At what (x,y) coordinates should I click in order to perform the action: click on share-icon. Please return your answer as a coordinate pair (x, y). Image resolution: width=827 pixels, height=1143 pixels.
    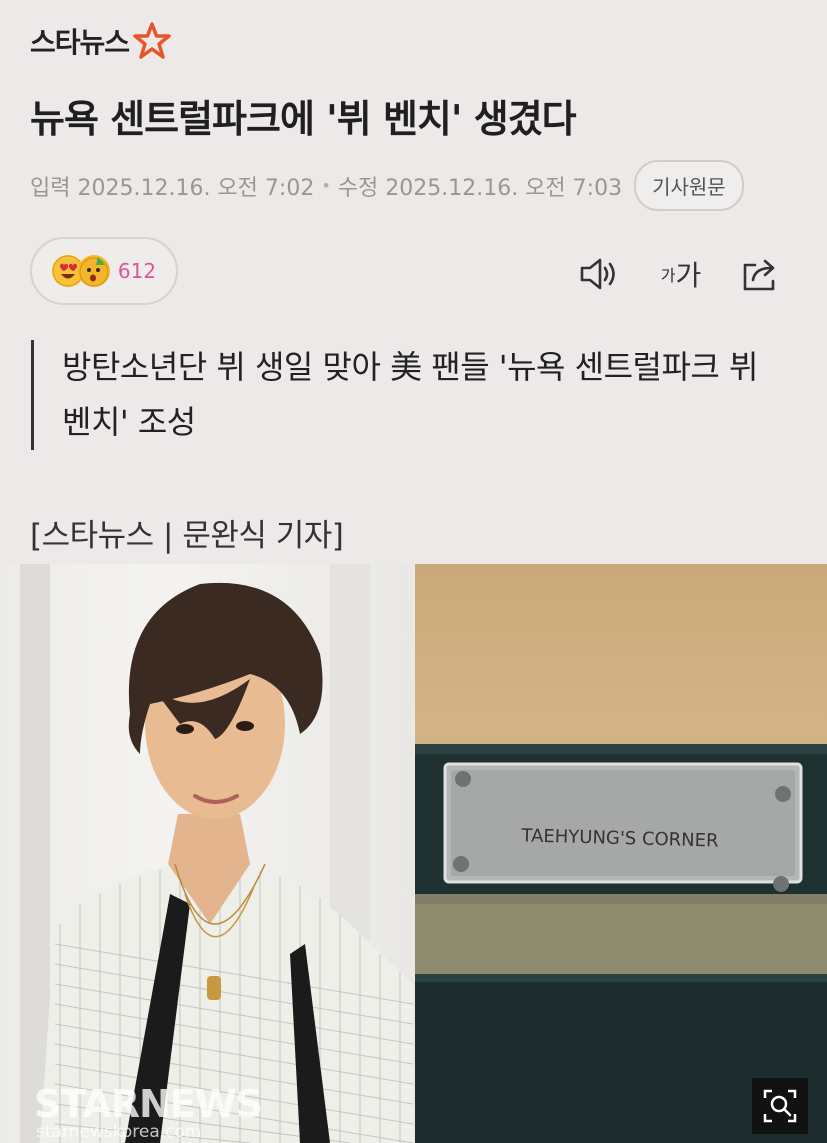
    Looking at the image, I should click on (760, 274).